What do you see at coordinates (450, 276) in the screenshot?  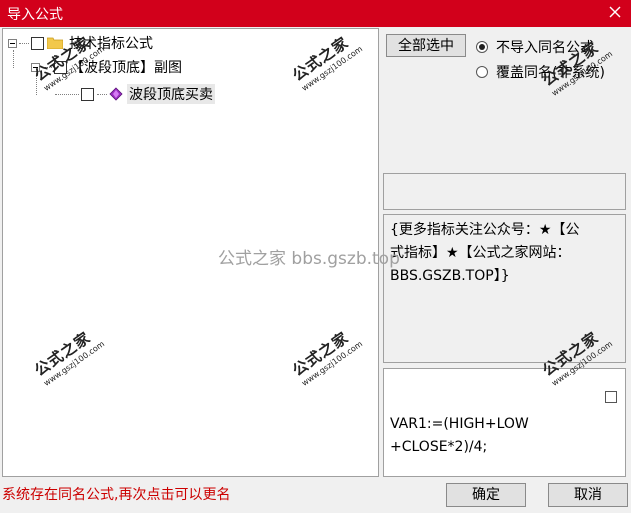 I see `description-line: BBS.GSZB.TOP】}` at bounding box center [450, 276].